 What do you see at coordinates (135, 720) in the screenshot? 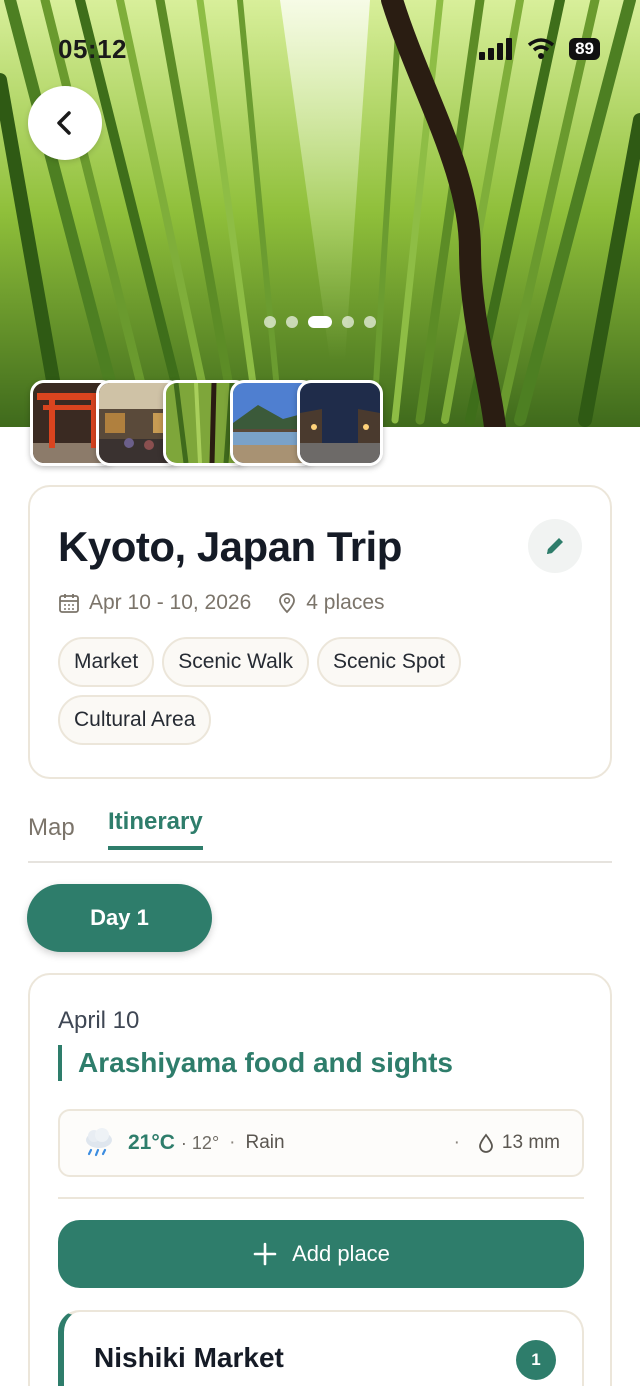
I see `tag-chip: Cultural Area` at bounding box center [135, 720].